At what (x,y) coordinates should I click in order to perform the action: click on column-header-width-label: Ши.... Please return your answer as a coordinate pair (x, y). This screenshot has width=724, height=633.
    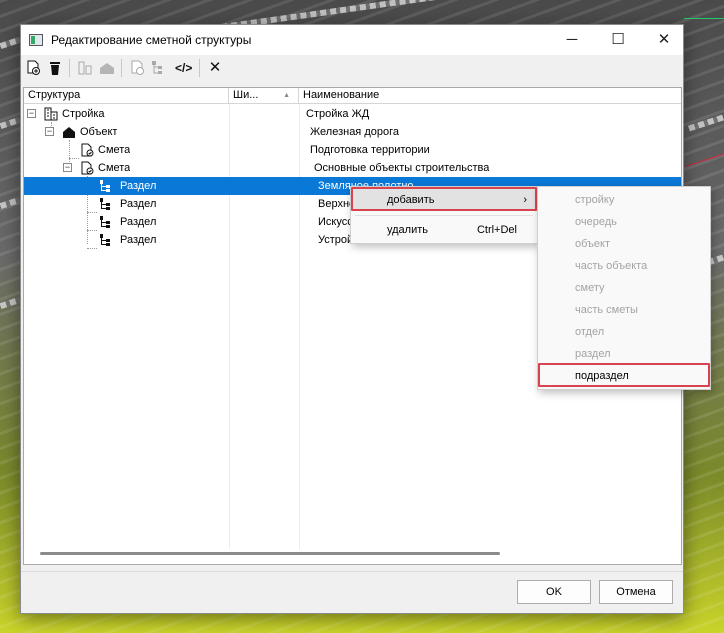
    Looking at the image, I should click on (246, 95).